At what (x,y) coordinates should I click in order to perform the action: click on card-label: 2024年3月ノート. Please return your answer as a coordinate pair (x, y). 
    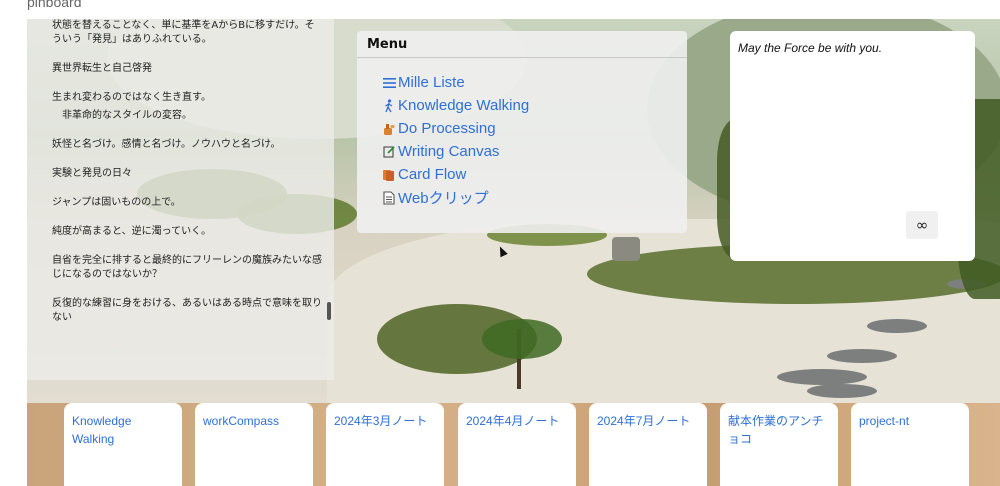
    Looking at the image, I should click on (384, 421).